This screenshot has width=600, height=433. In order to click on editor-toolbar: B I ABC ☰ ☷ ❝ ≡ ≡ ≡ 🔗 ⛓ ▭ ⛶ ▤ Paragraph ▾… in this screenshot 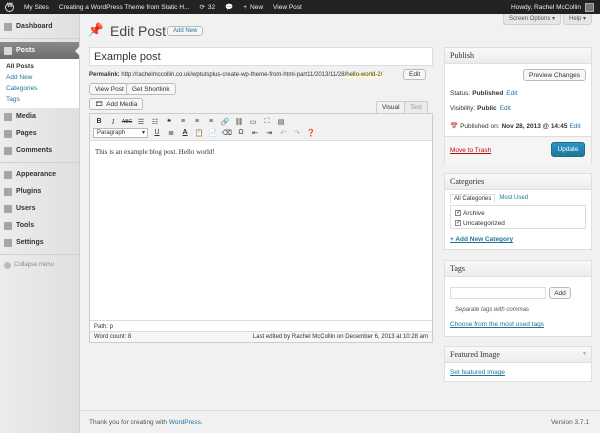, I will do `click(261, 127)`.